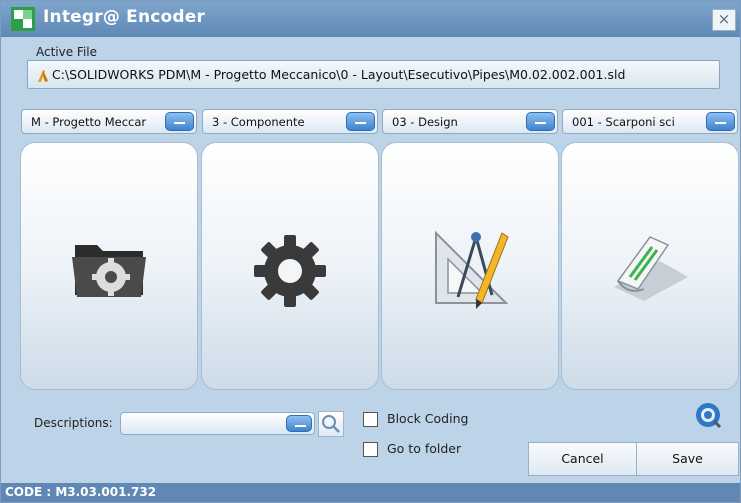  I want to click on search-button, so click(331, 424).